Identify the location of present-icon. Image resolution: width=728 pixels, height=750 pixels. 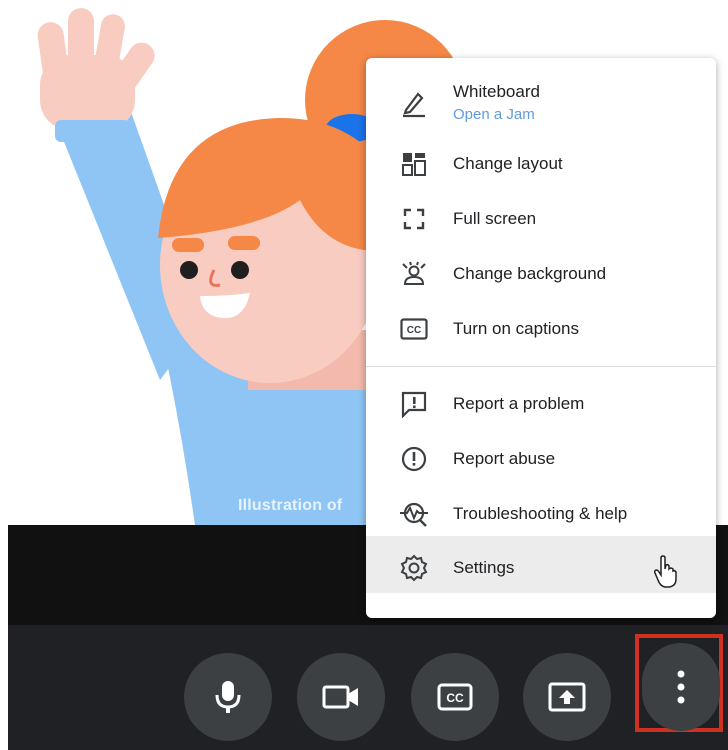
(567, 697).